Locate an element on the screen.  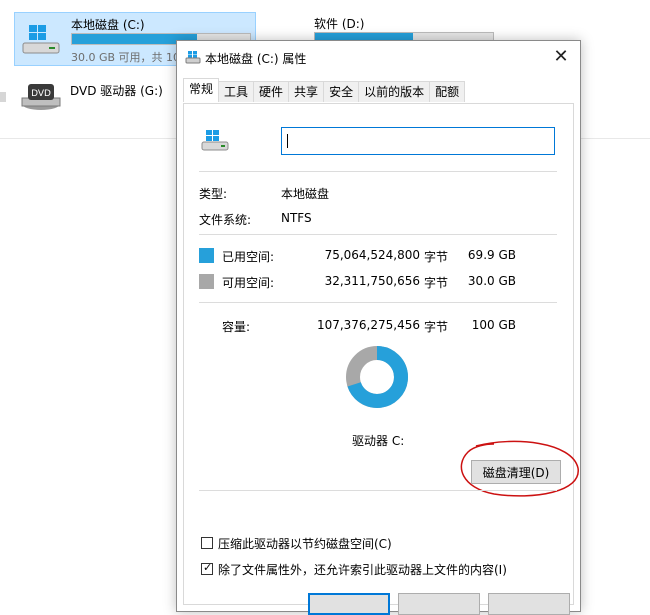
capacity-bytes: 107,376,275,456 is located at coordinates (368, 325).